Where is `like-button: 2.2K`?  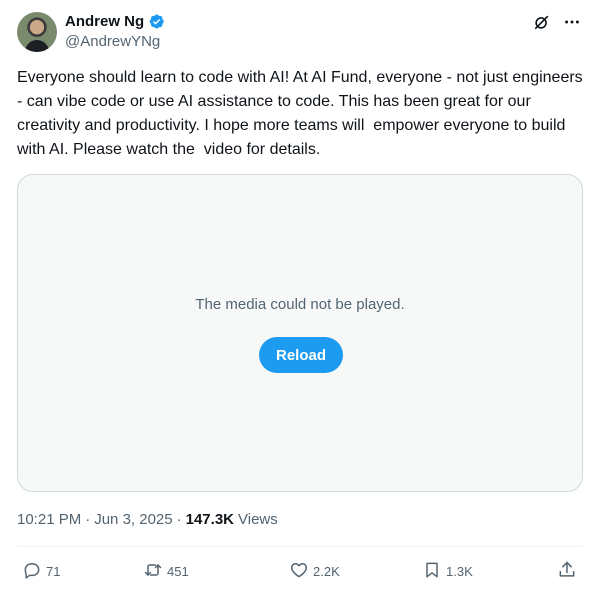 like-button: 2.2K is located at coordinates (314, 571).